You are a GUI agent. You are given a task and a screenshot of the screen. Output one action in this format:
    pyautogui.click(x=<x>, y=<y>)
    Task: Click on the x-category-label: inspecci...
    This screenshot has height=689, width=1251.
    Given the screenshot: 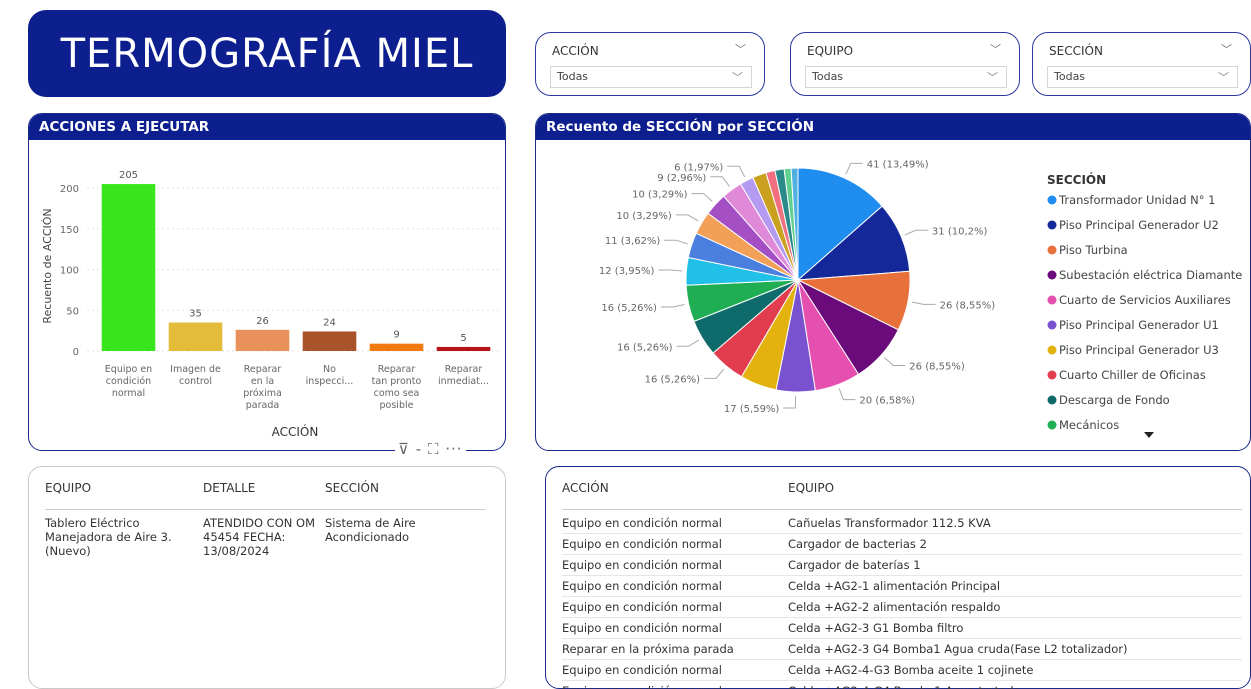 What is the action you would take?
    pyautogui.click(x=330, y=381)
    